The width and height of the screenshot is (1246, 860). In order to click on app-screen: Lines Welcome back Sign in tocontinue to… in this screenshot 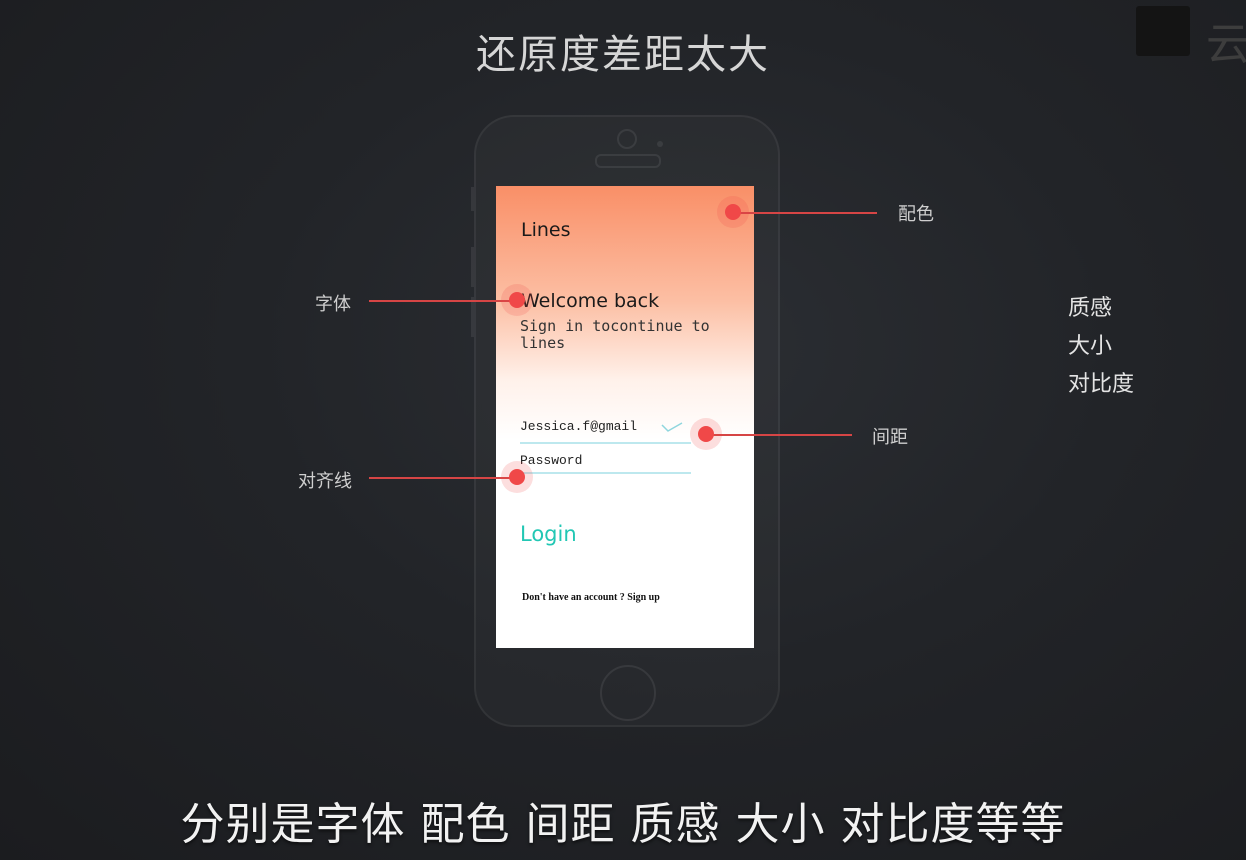, I will do `click(625, 417)`.